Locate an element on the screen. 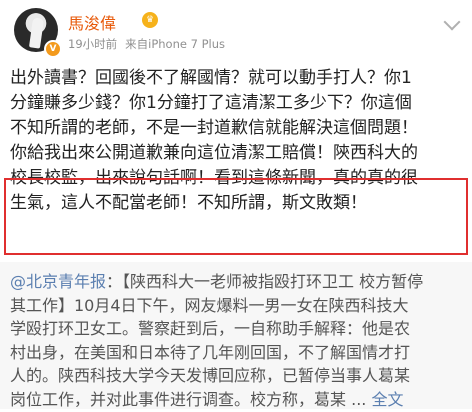 This screenshot has width=472, height=412. repost-line-text: ：【陕西科大一老师被指殴打环卫工 校方暂停 is located at coordinates (265, 281).